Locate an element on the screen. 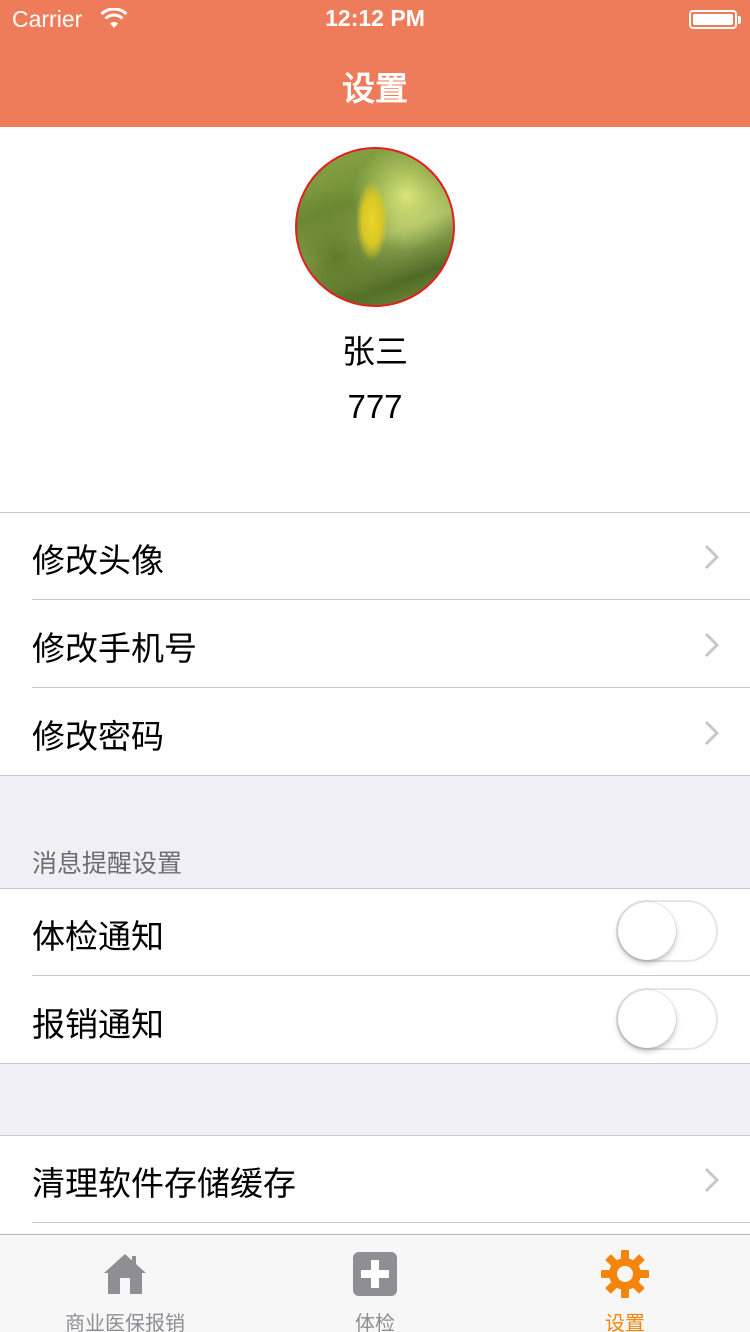 This screenshot has height=1332, width=750. battery-icon is located at coordinates (715, 19).